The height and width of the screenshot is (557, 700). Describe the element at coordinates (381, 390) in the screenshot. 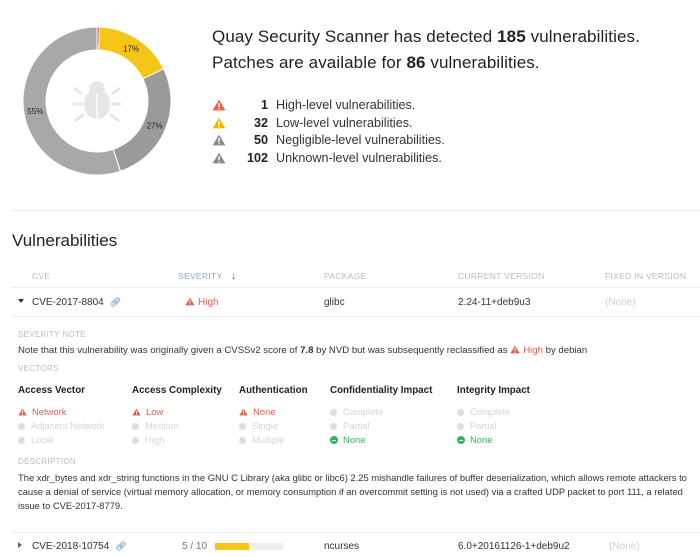

I see `vector-title: Confidentiality Impact` at that location.